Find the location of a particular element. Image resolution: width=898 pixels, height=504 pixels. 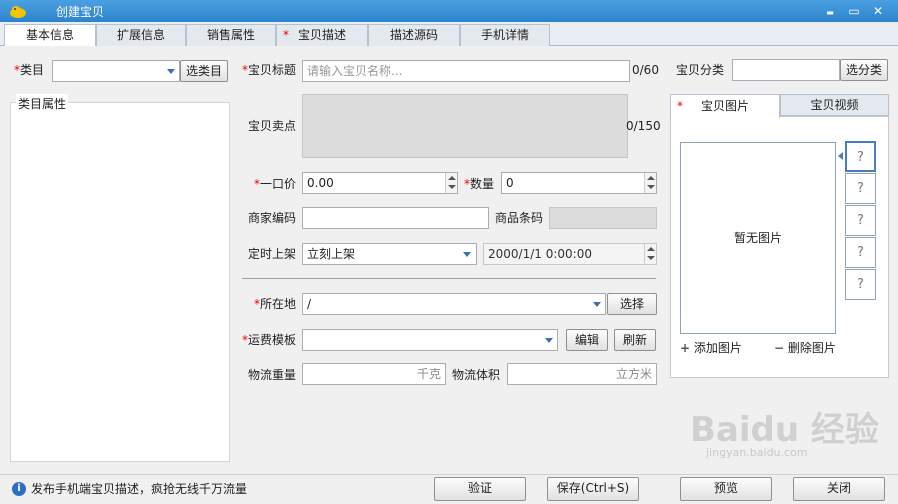

quantity-stepper is located at coordinates (650, 183).